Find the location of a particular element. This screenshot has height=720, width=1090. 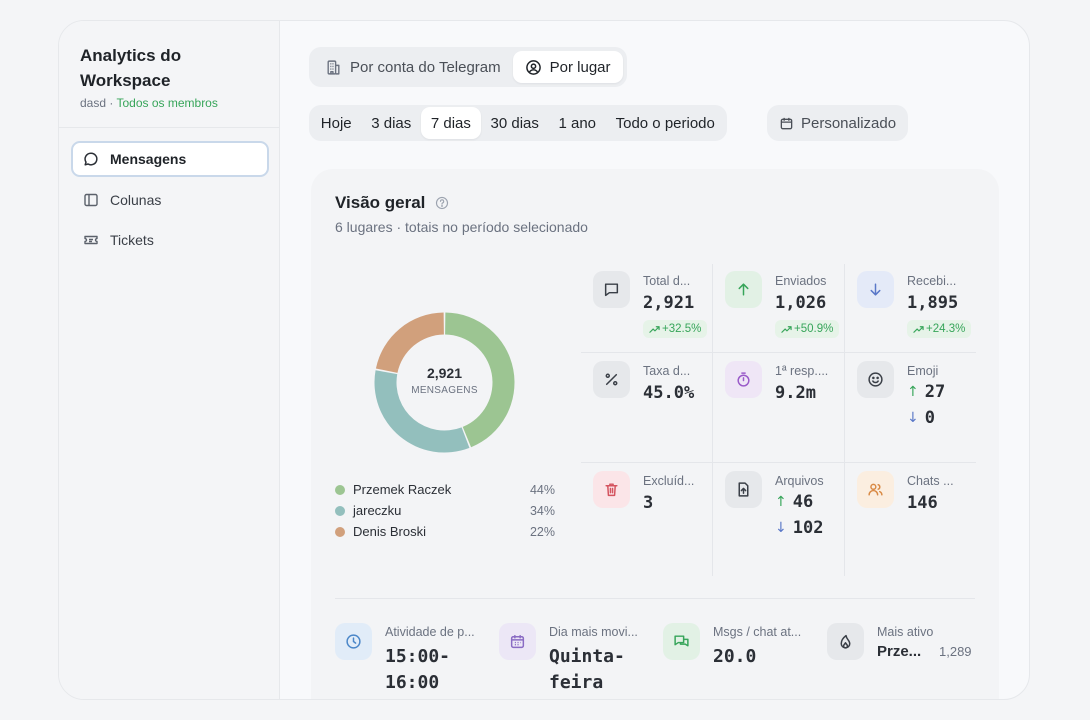

messages-donut-chart is located at coordinates (444, 382).